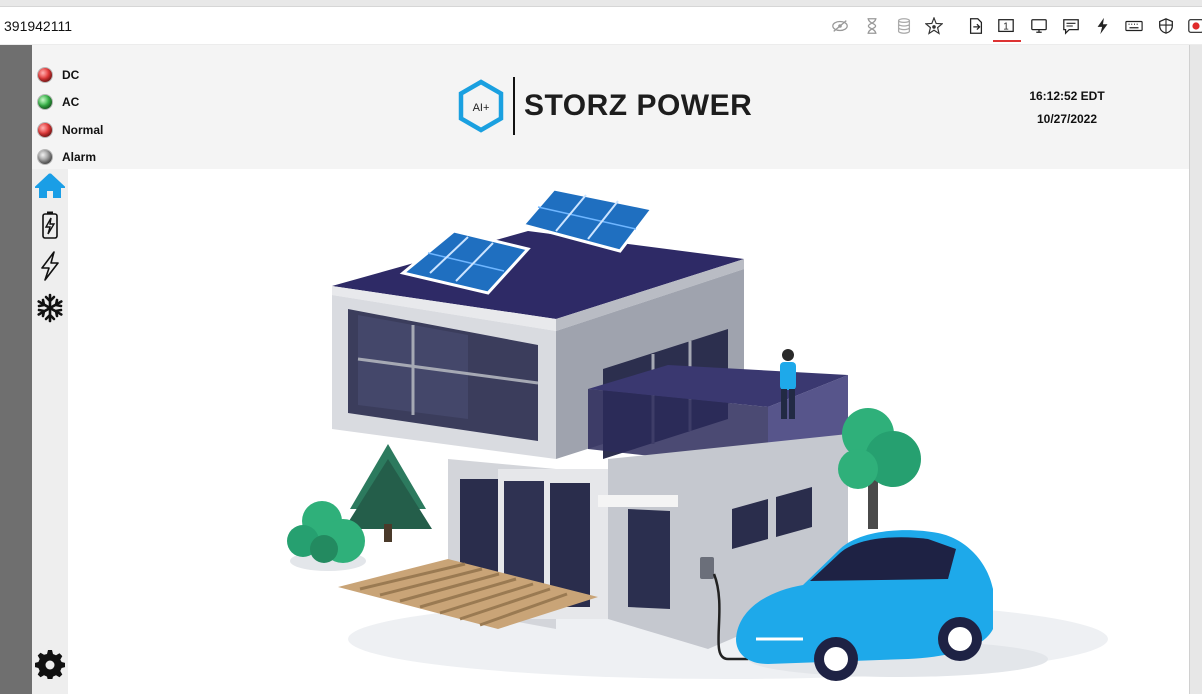  What do you see at coordinates (1195, 369) in the screenshot?
I see `right-scrollbar` at bounding box center [1195, 369].